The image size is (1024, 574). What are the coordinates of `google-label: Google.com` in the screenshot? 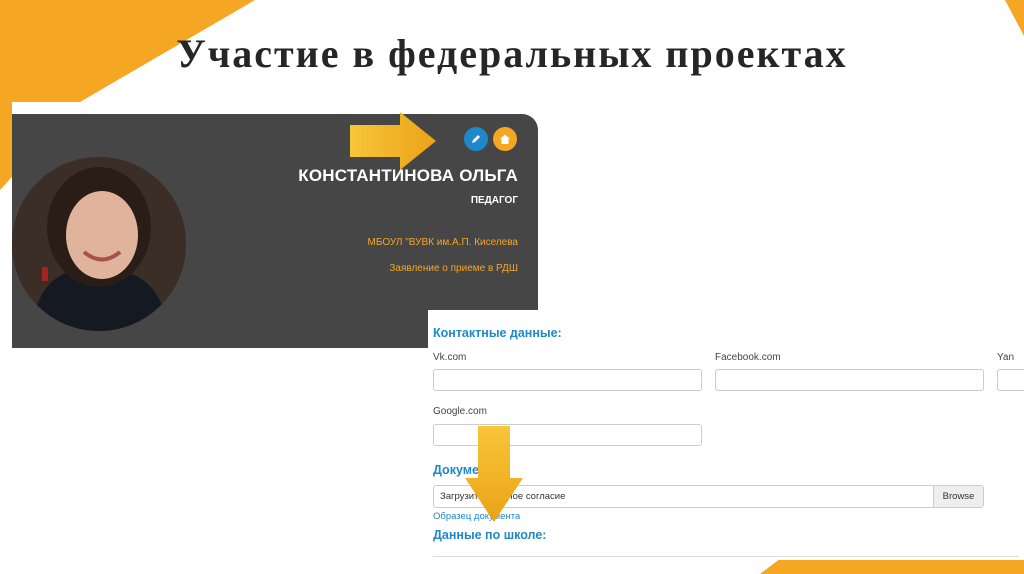 It's located at (460, 411).